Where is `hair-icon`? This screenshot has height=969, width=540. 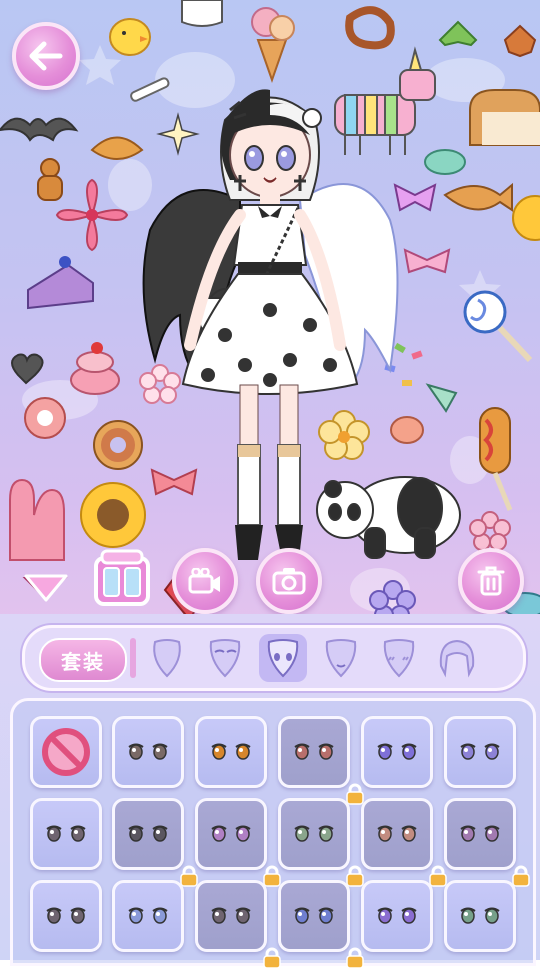
hair-icon is located at coordinates (457, 658).